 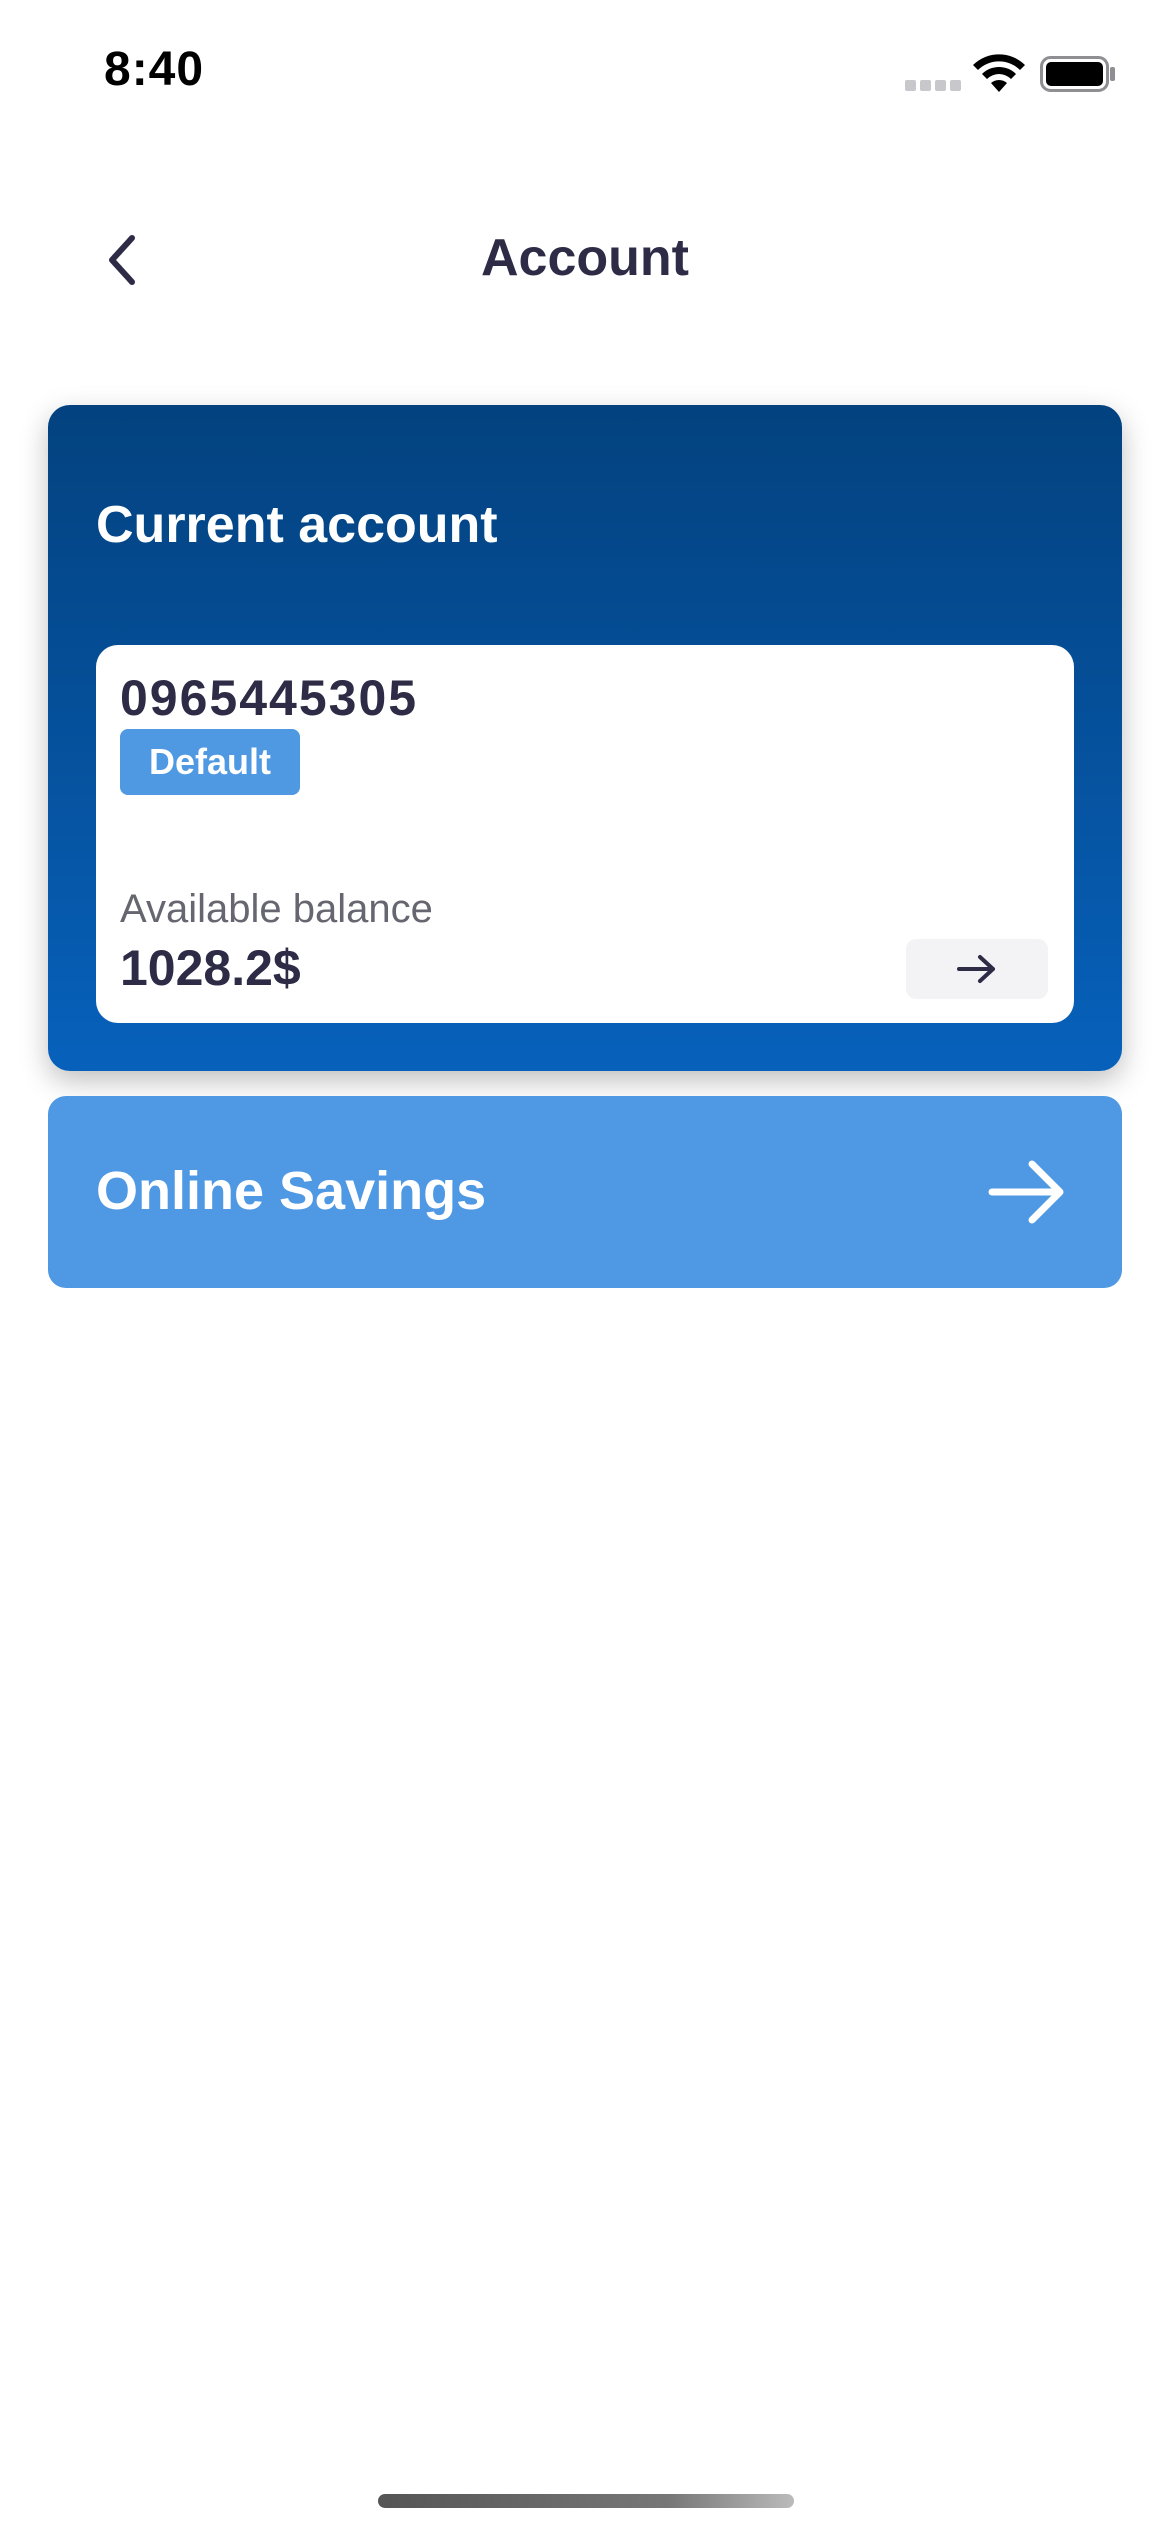 I want to click on battery-icon, so click(x=1077, y=74).